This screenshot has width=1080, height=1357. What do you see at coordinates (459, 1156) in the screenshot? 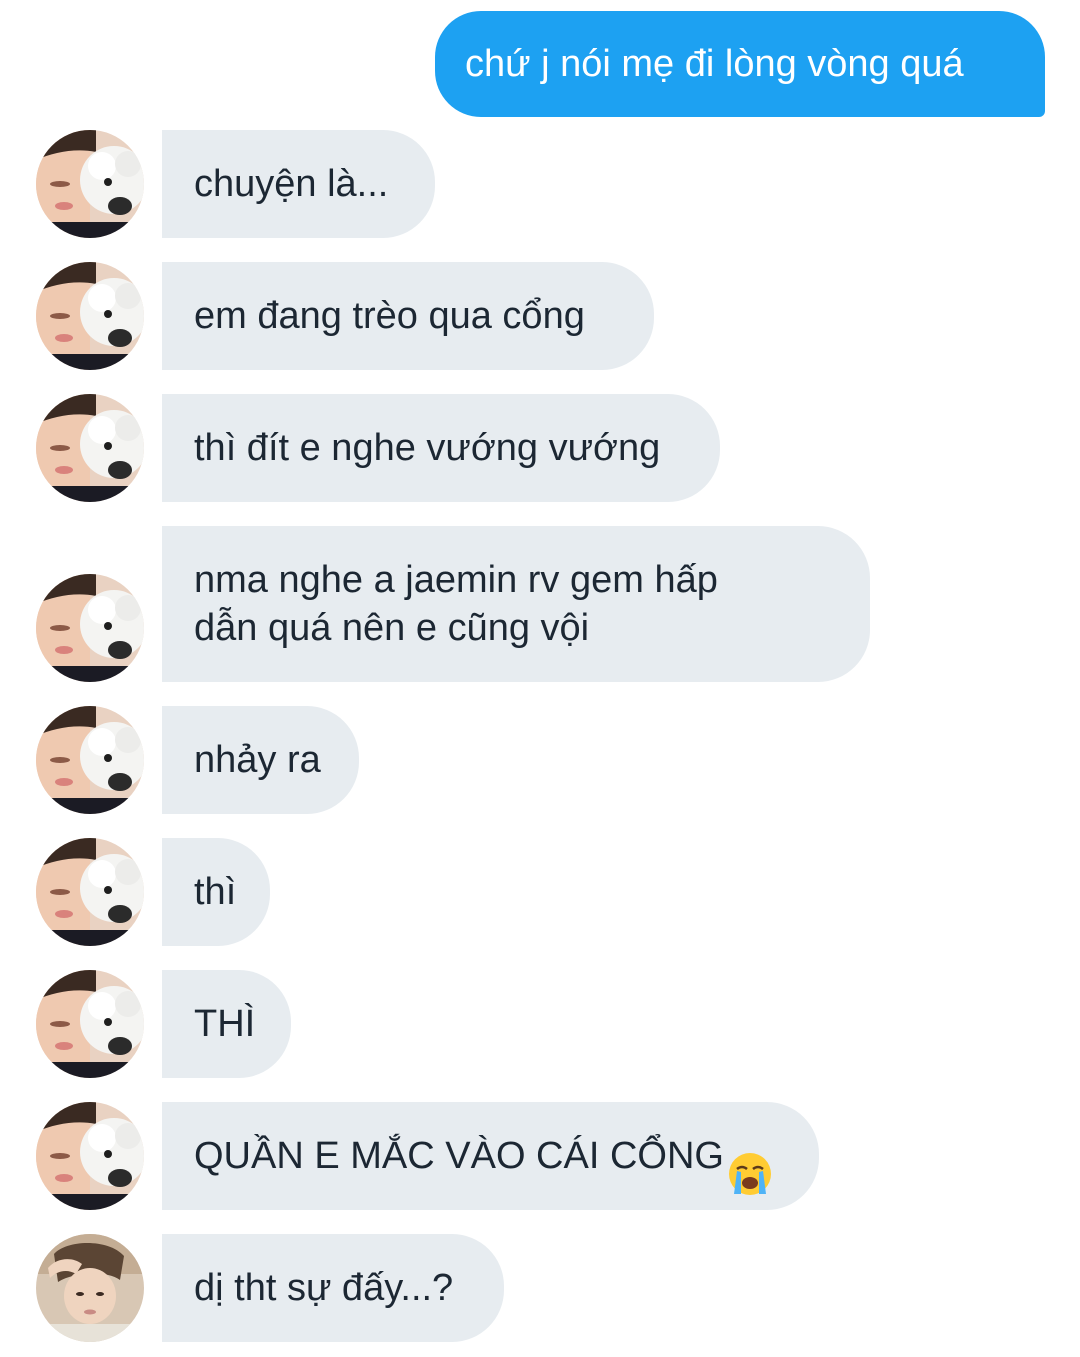
I see `received-message-text: QUẦN E MẮC VÀO CÁI CỔNG` at bounding box center [459, 1156].